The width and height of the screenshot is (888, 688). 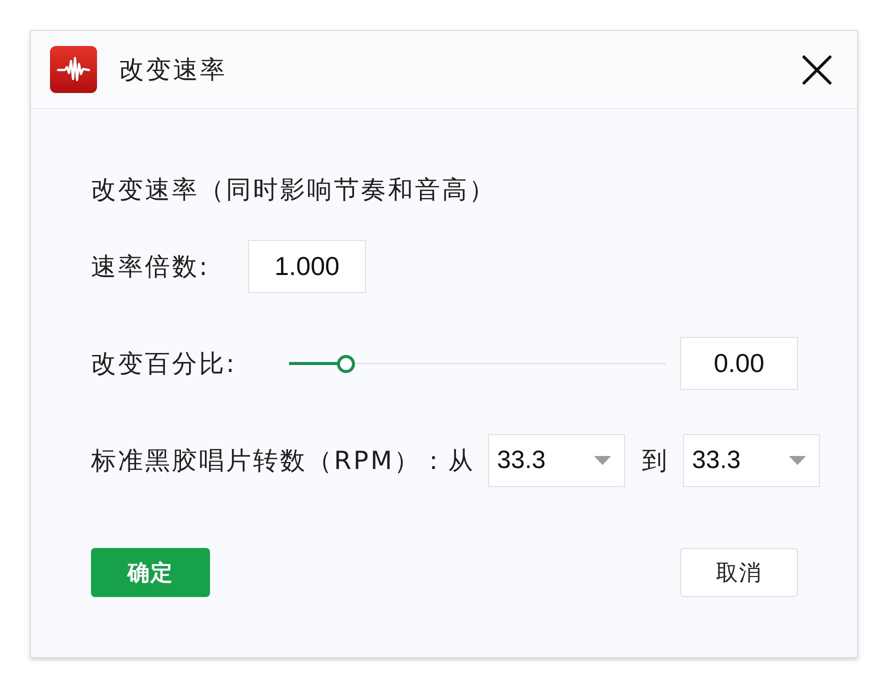 I want to click on slider-thumb, so click(x=345, y=363).